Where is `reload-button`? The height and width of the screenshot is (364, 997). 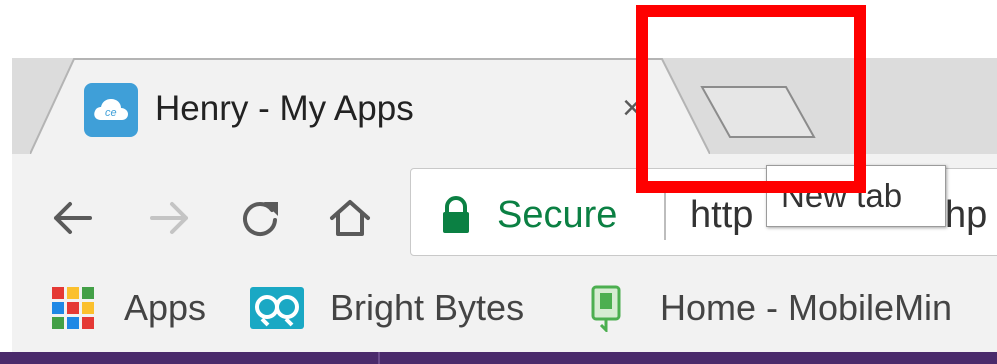
reload-button is located at coordinates (260, 218).